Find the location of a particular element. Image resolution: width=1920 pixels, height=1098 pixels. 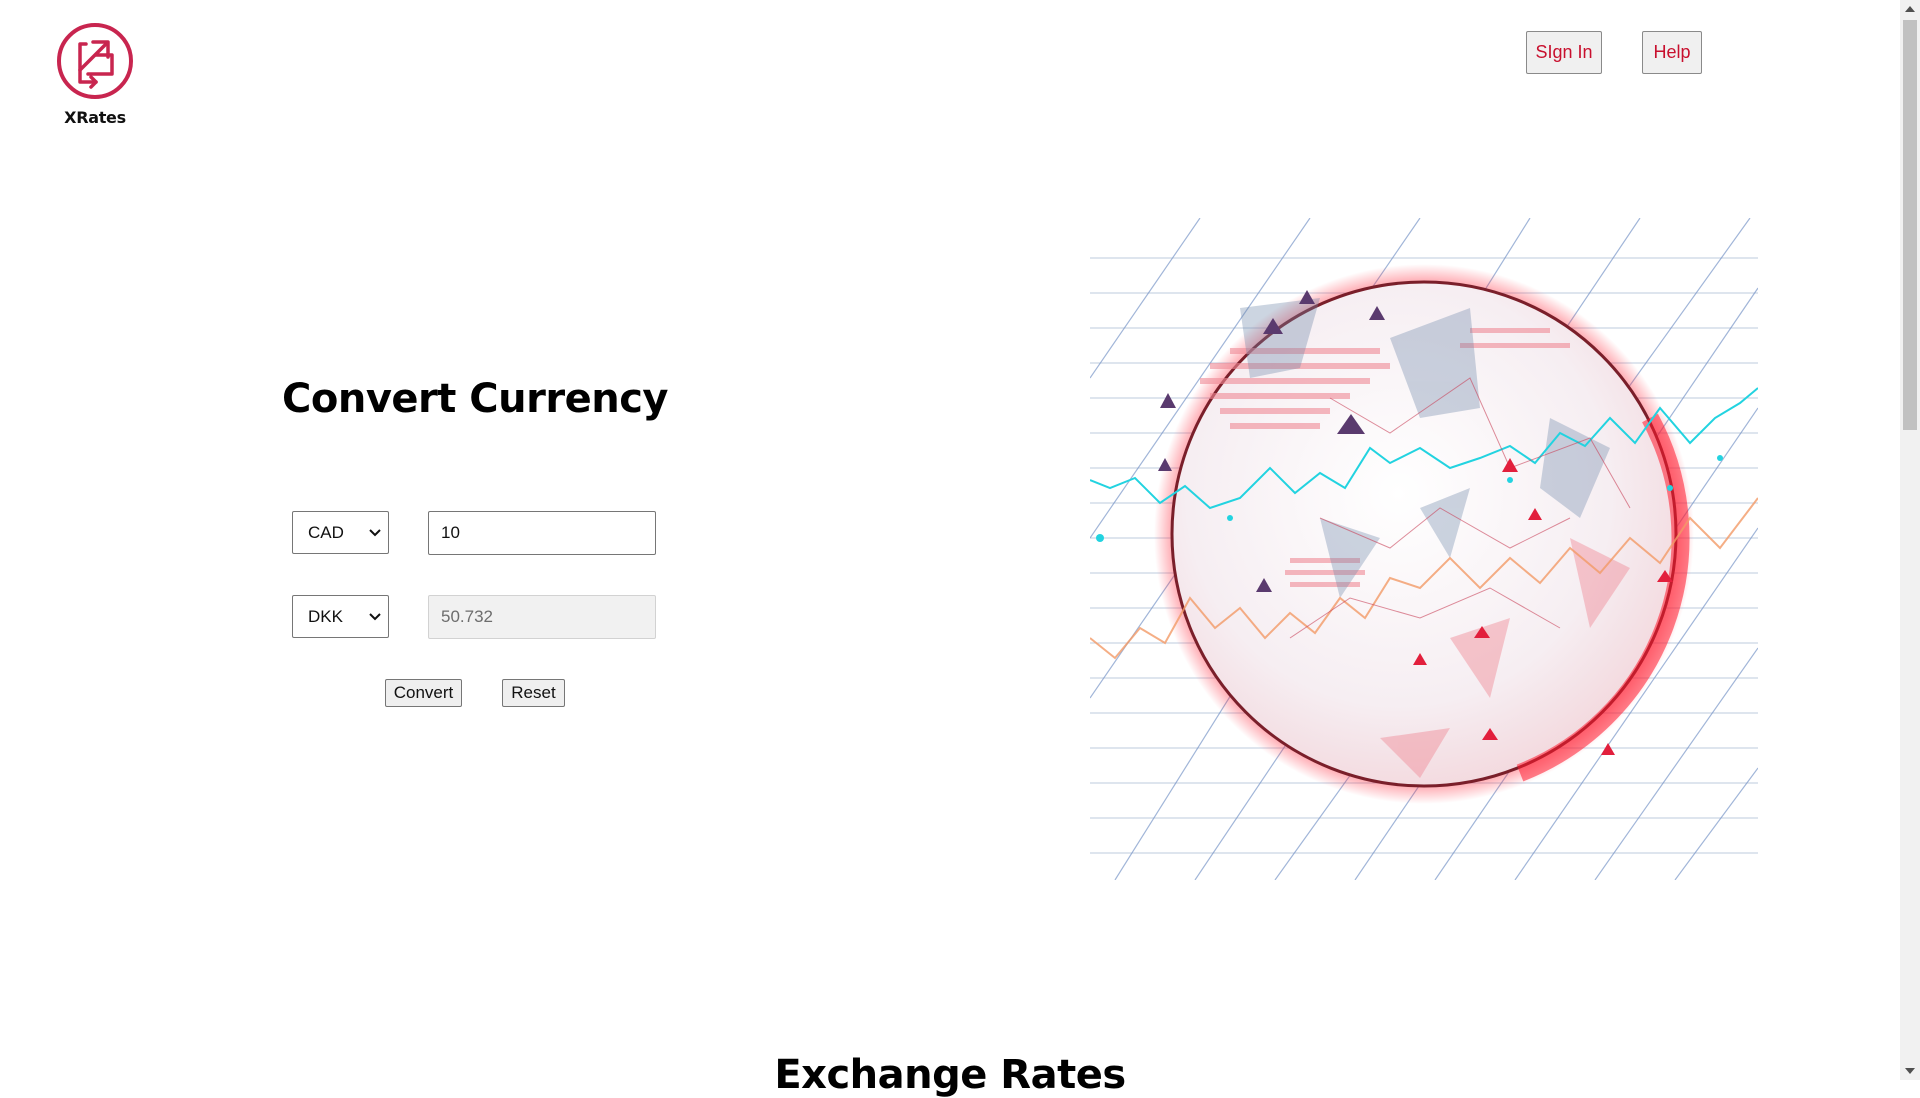

converter-title: Convert Currency is located at coordinates (475, 399).